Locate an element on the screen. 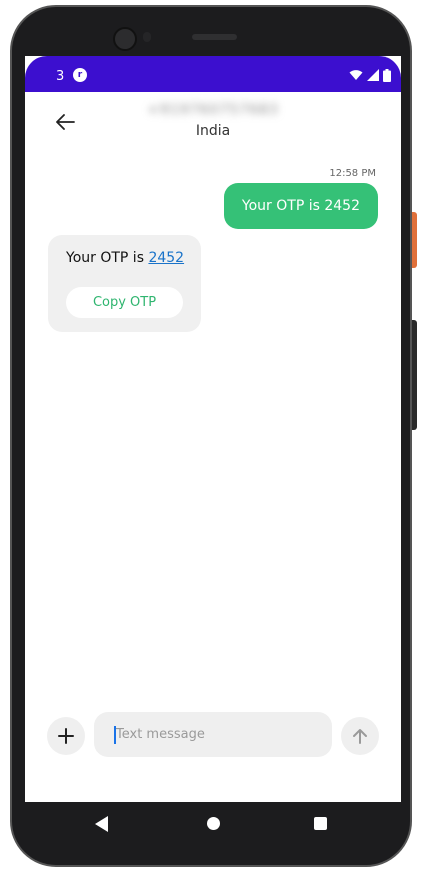  contact-country: India is located at coordinates (213, 131).